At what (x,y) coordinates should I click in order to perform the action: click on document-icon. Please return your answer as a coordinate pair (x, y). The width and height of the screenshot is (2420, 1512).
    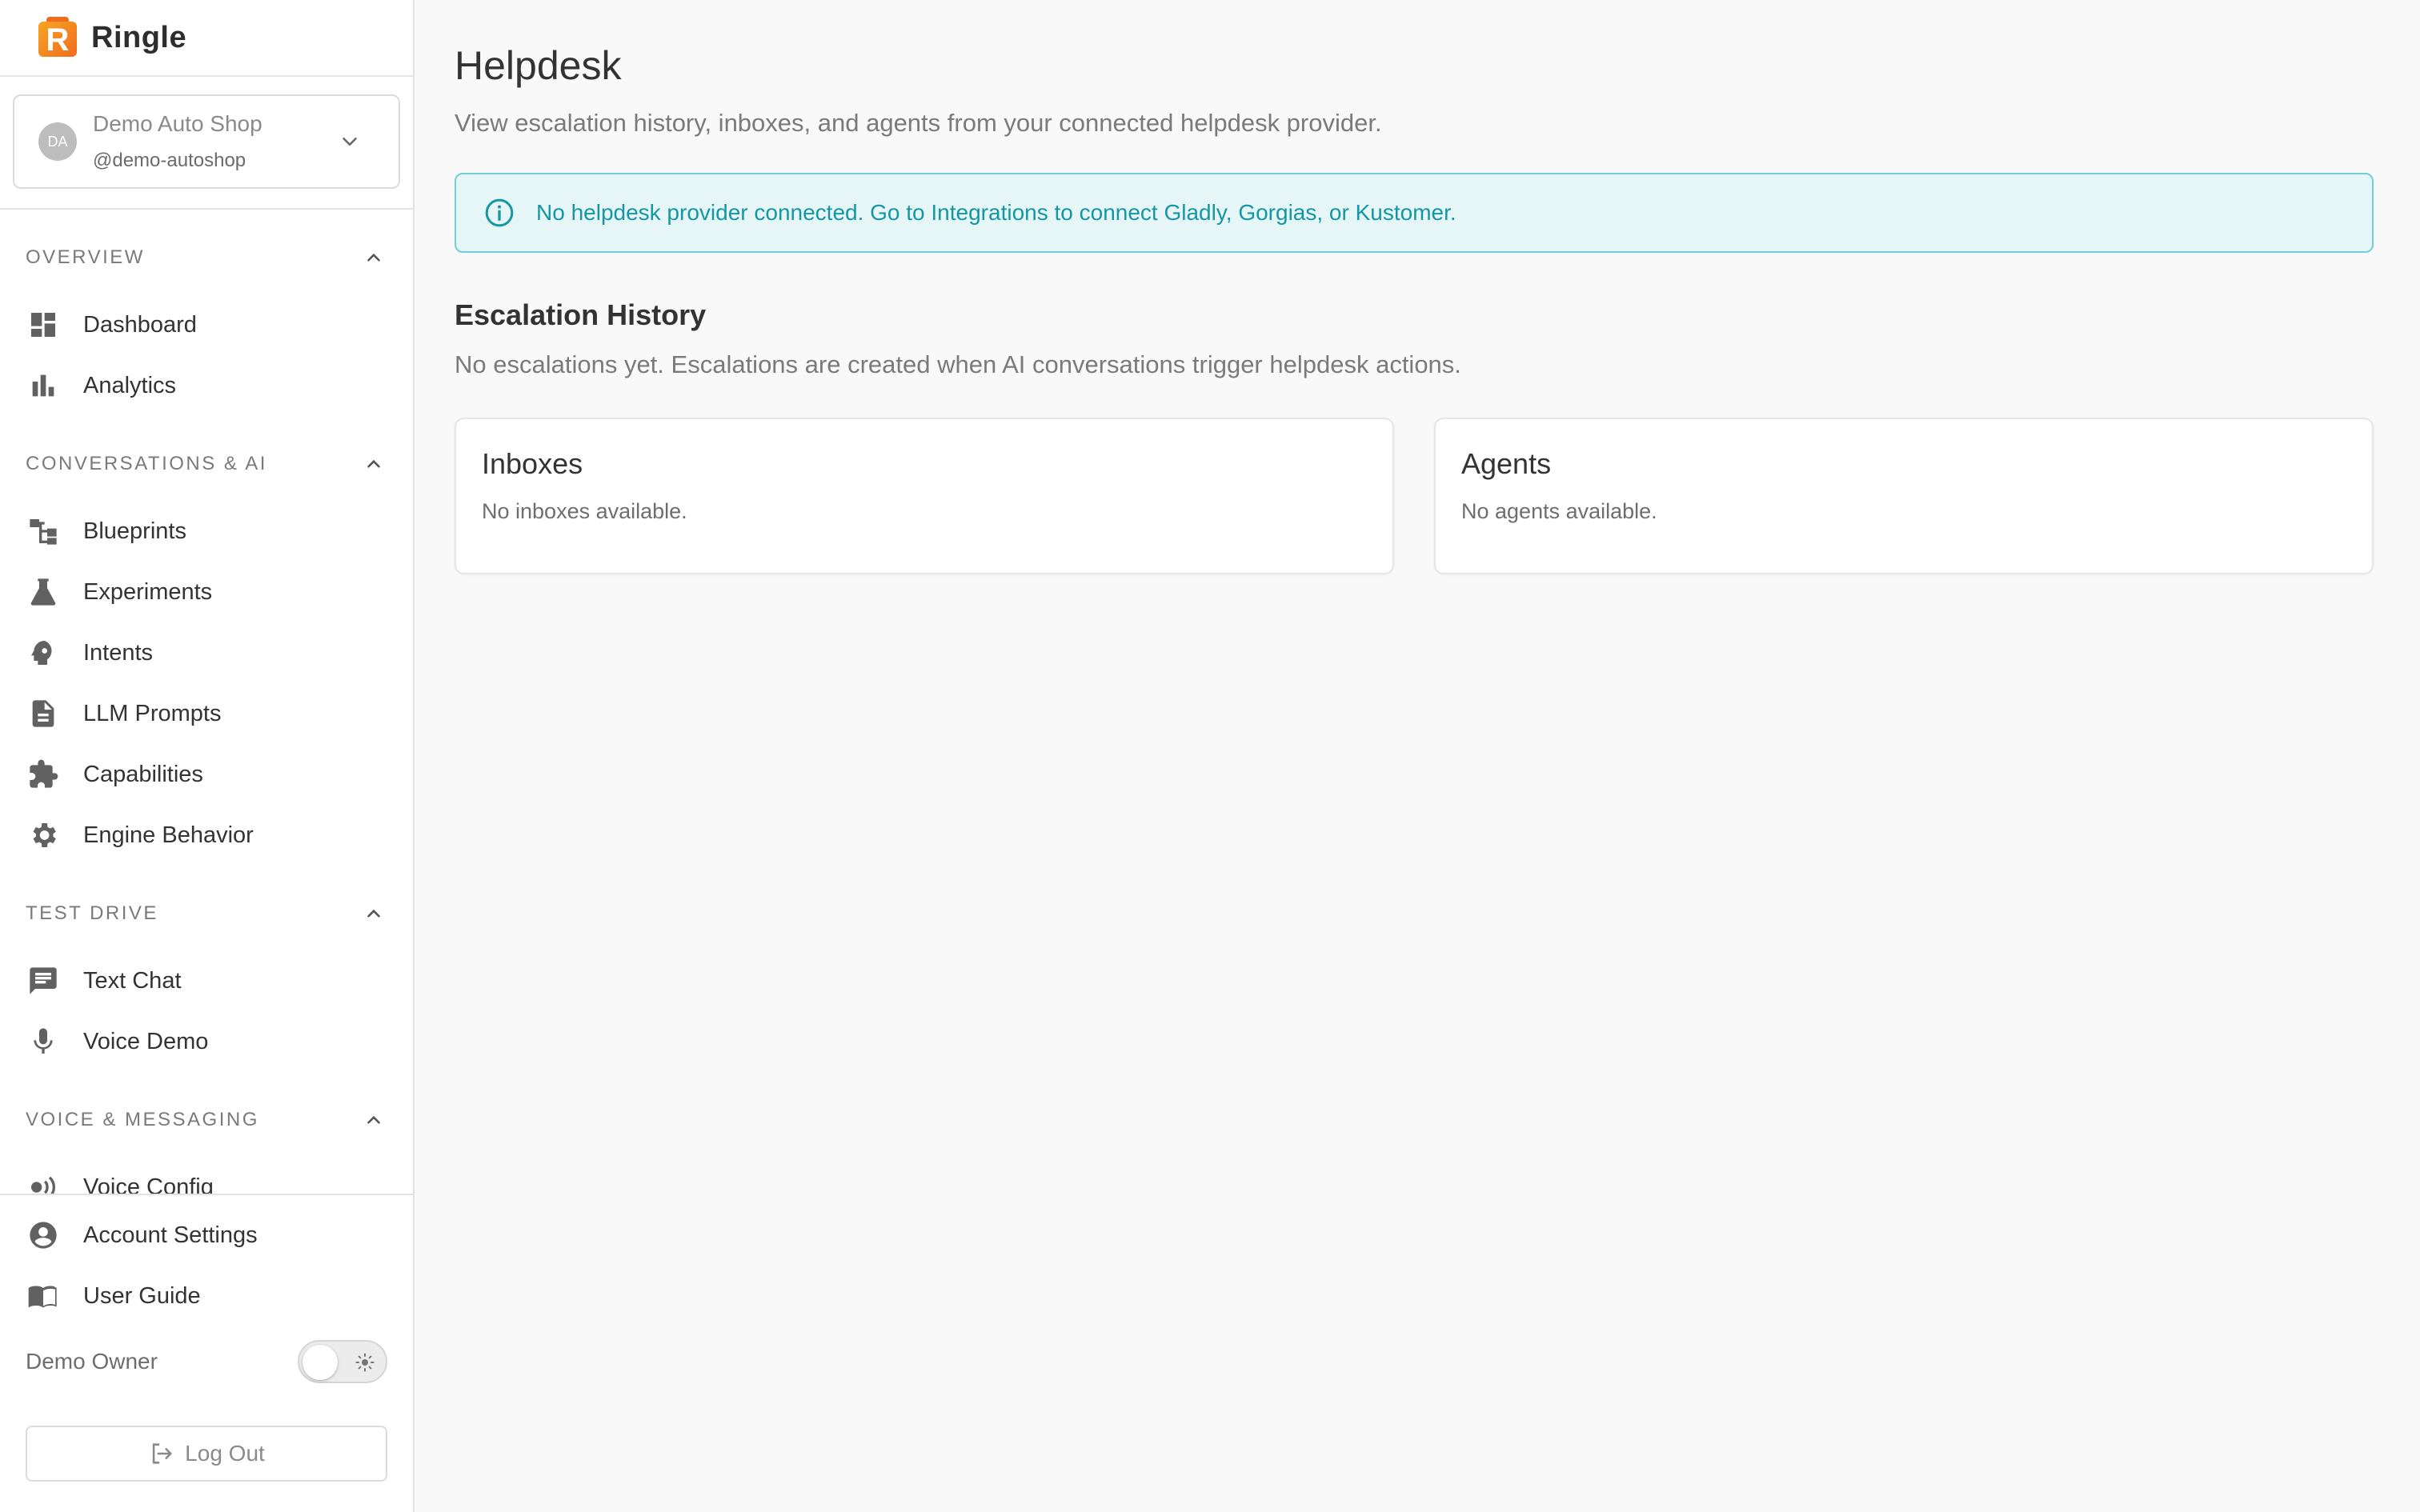
    Looking at the image, I should click on (43, 713).